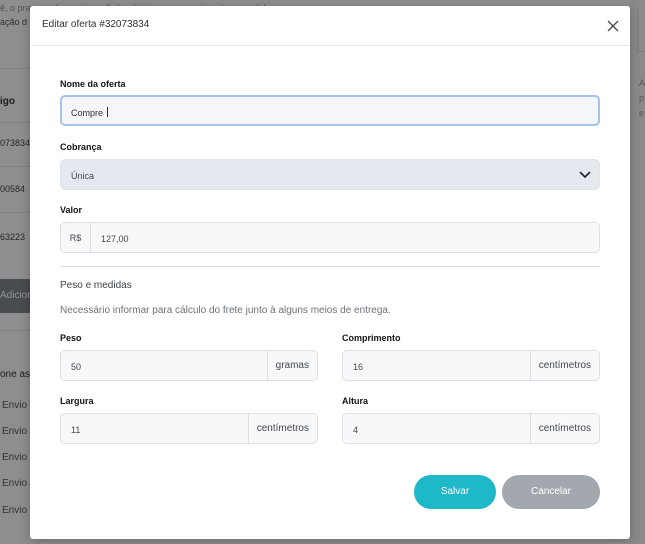 The image size is (645, 544). Describe the element at coordinates (585, 174) in the screenshot. I see `chevron-down-icon` at that location.